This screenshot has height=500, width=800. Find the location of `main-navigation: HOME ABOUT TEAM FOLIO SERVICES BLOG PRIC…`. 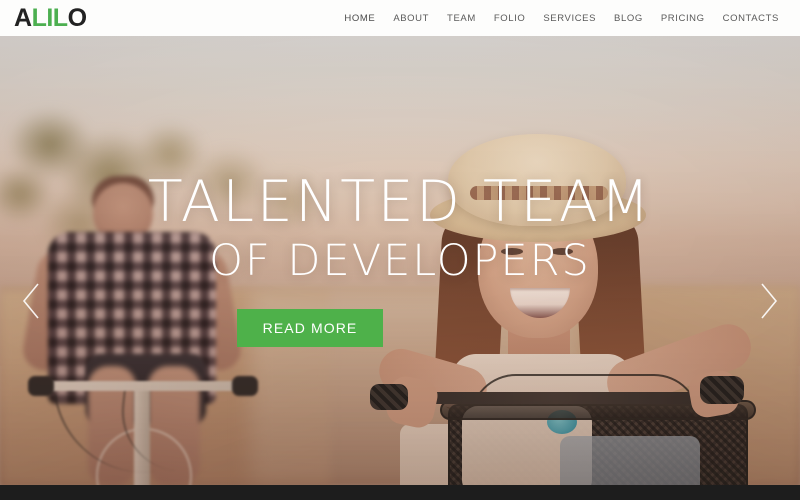

main-navigation: HOME ABOUT TEAM FOLIO SERVICES BLOG PRIC… is located at coordinates (561, 18).